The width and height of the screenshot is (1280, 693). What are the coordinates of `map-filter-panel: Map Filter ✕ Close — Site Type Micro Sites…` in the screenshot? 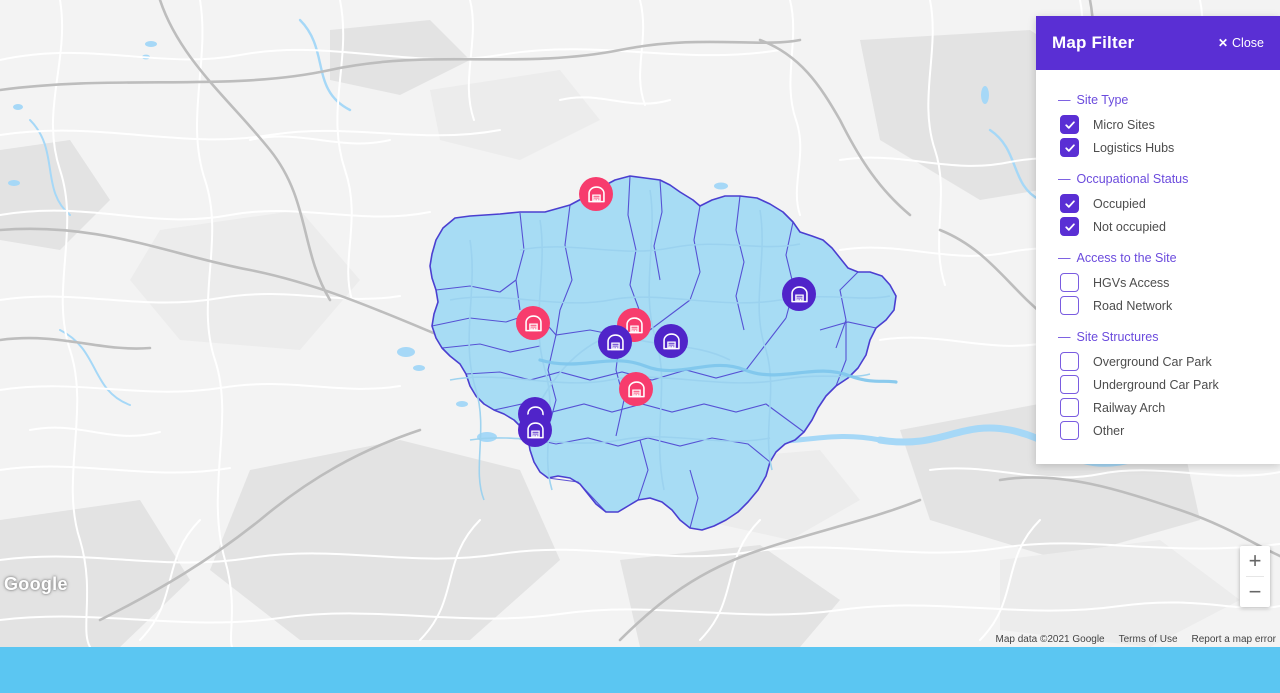 It's located at (1158, 240).